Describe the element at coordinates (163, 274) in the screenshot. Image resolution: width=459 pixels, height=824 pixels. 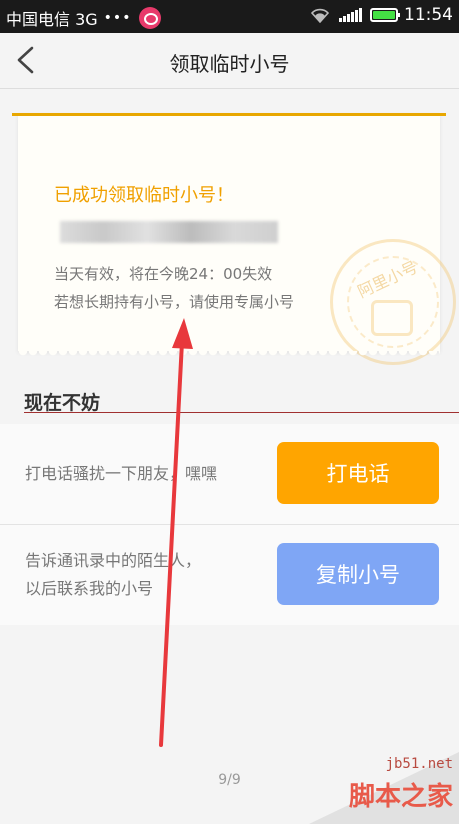
I see `validity-text: 当天有效，将在今晚24：00失效` at that location.